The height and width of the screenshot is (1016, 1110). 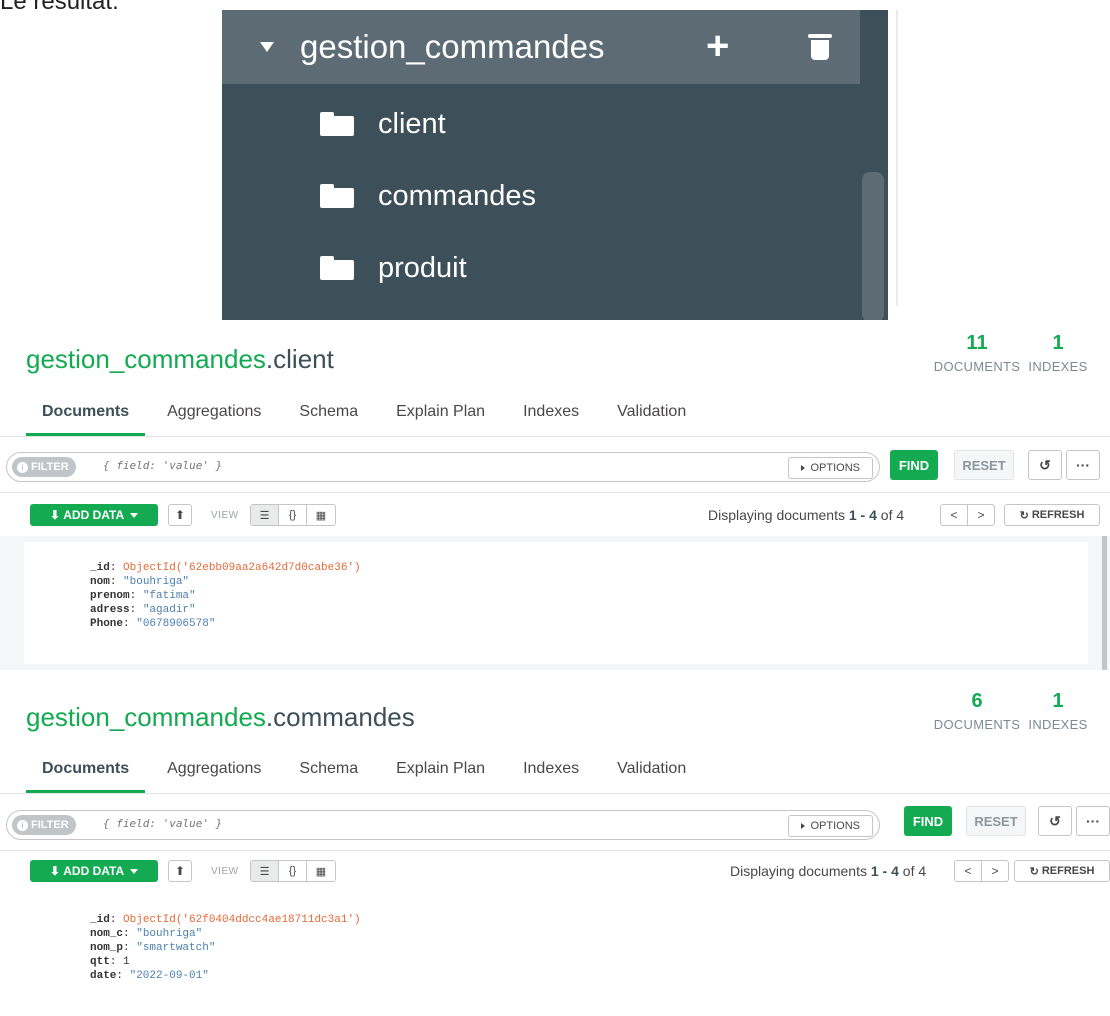 I want to click on document-field: qtt: 1, so click(x=110, y=962).